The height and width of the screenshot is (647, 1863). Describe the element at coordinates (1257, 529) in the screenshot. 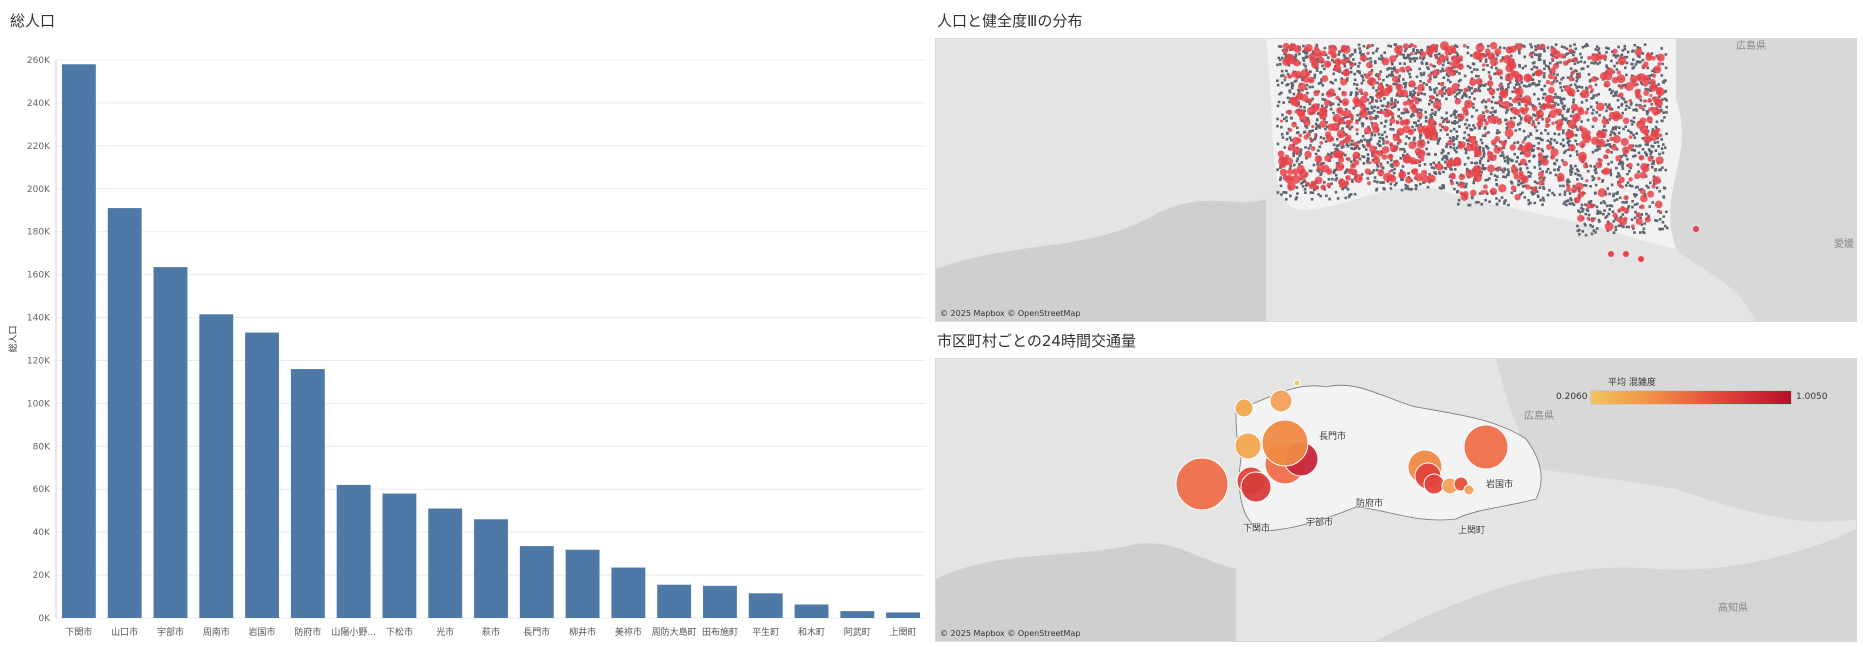

I see `city-label-shimonoseki: 下関市` at that location.